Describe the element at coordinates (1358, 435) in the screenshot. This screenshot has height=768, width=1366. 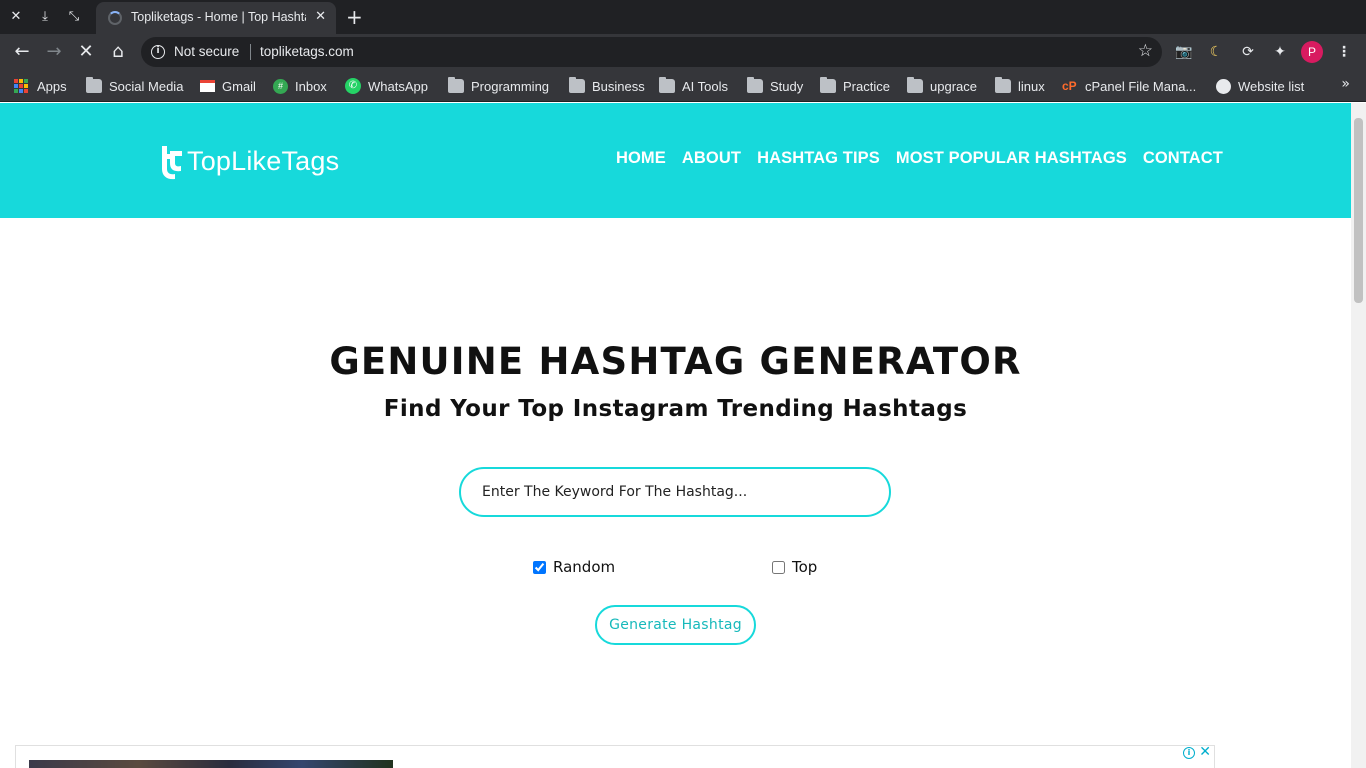
I see `page-scrollbar` at that location.